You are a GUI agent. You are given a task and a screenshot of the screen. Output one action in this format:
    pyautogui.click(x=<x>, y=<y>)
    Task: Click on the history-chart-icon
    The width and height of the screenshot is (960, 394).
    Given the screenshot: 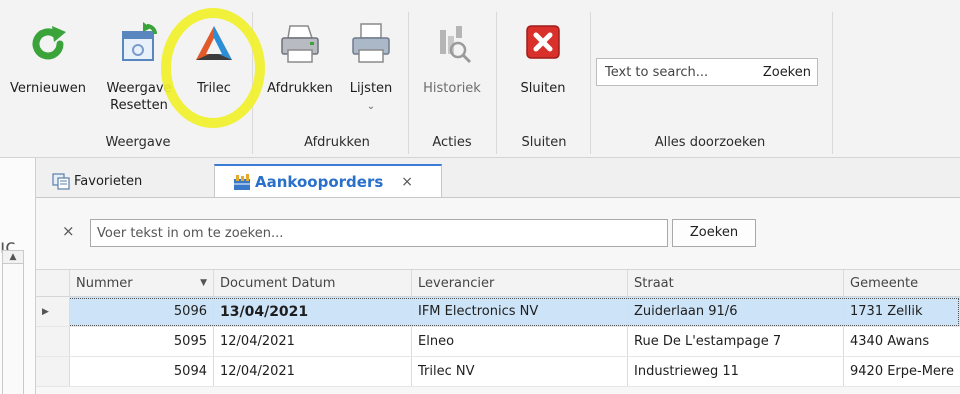 What is the action you would take?
    pyautogui.click(x=456, y=45)
    